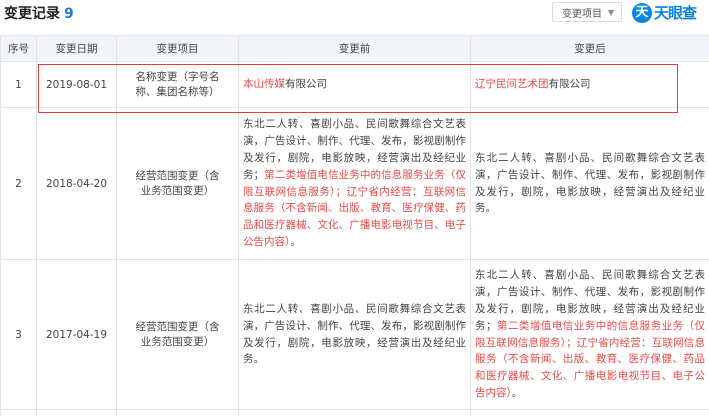 The width and height of the screenshot is (709, 416). I want to click on cell-before: 本山传媒有限公司, so click(354, 84).